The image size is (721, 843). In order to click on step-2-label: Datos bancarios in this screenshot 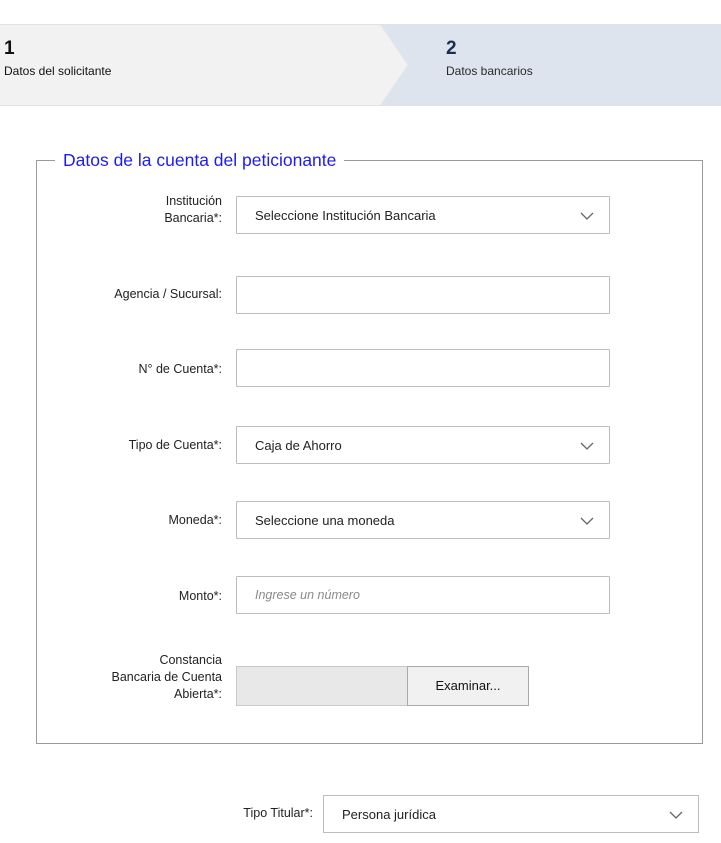, I will do `click(489, 71)`.